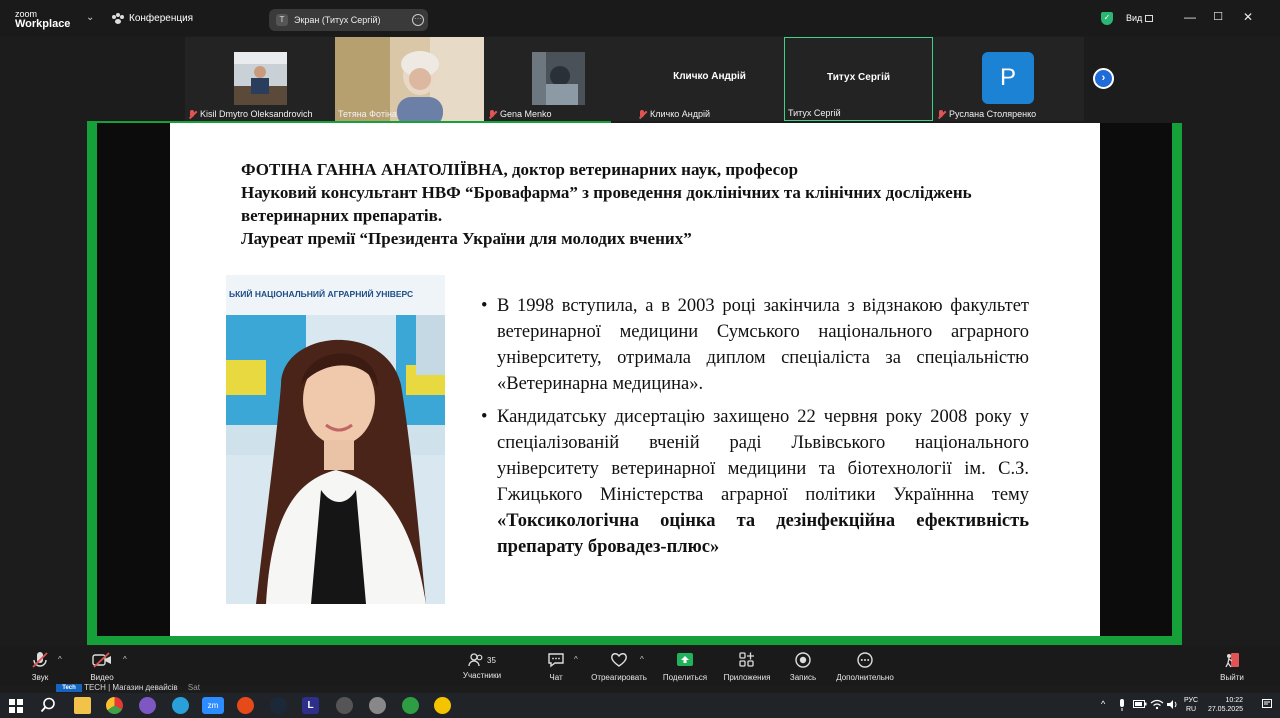  Describe the element at coordinates (161, 18) in the screenshot. I see `meeting-menu-label: Конференция` at that location.